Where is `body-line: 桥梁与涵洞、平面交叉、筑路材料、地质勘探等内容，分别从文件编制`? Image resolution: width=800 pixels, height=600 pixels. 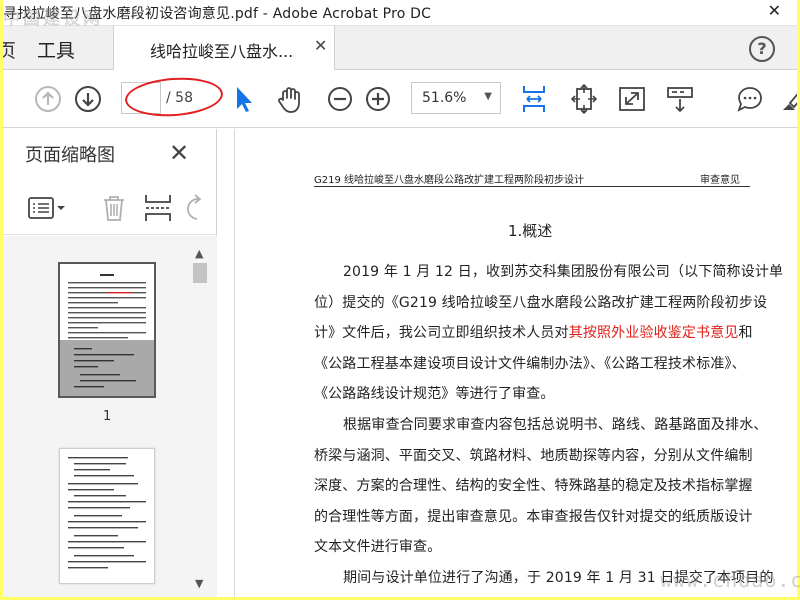
body-line: 桥梁与涵洞、平面交叉、筑路材料、地质勘探等内容，分别从文件编制 is located at coordinates (534, 456).